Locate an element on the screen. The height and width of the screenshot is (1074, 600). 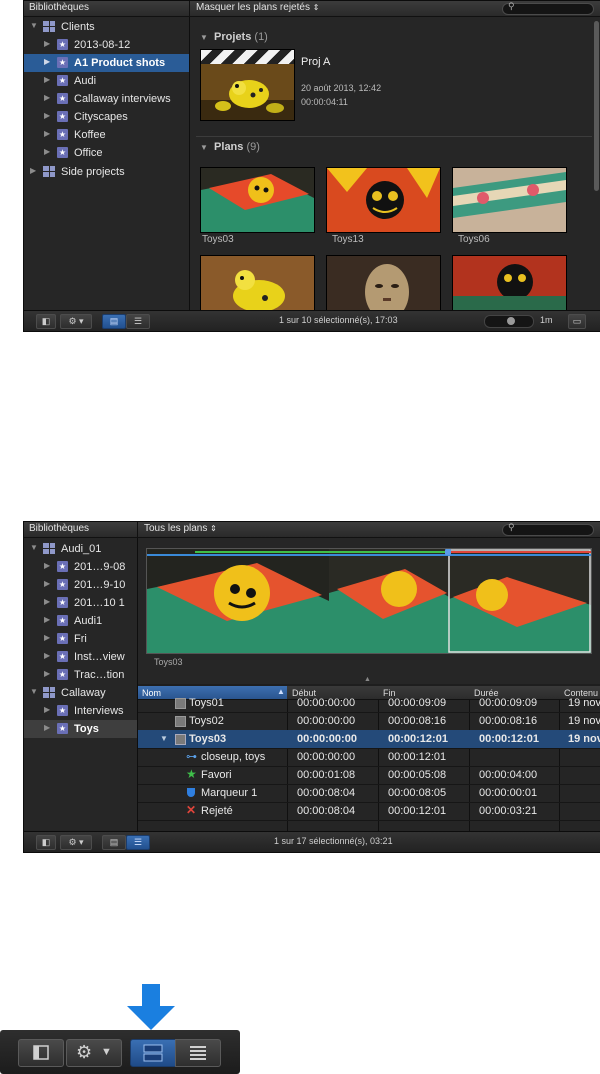
sidebar-item-library: ▼ Callaway is located at coordinates (80, 693).